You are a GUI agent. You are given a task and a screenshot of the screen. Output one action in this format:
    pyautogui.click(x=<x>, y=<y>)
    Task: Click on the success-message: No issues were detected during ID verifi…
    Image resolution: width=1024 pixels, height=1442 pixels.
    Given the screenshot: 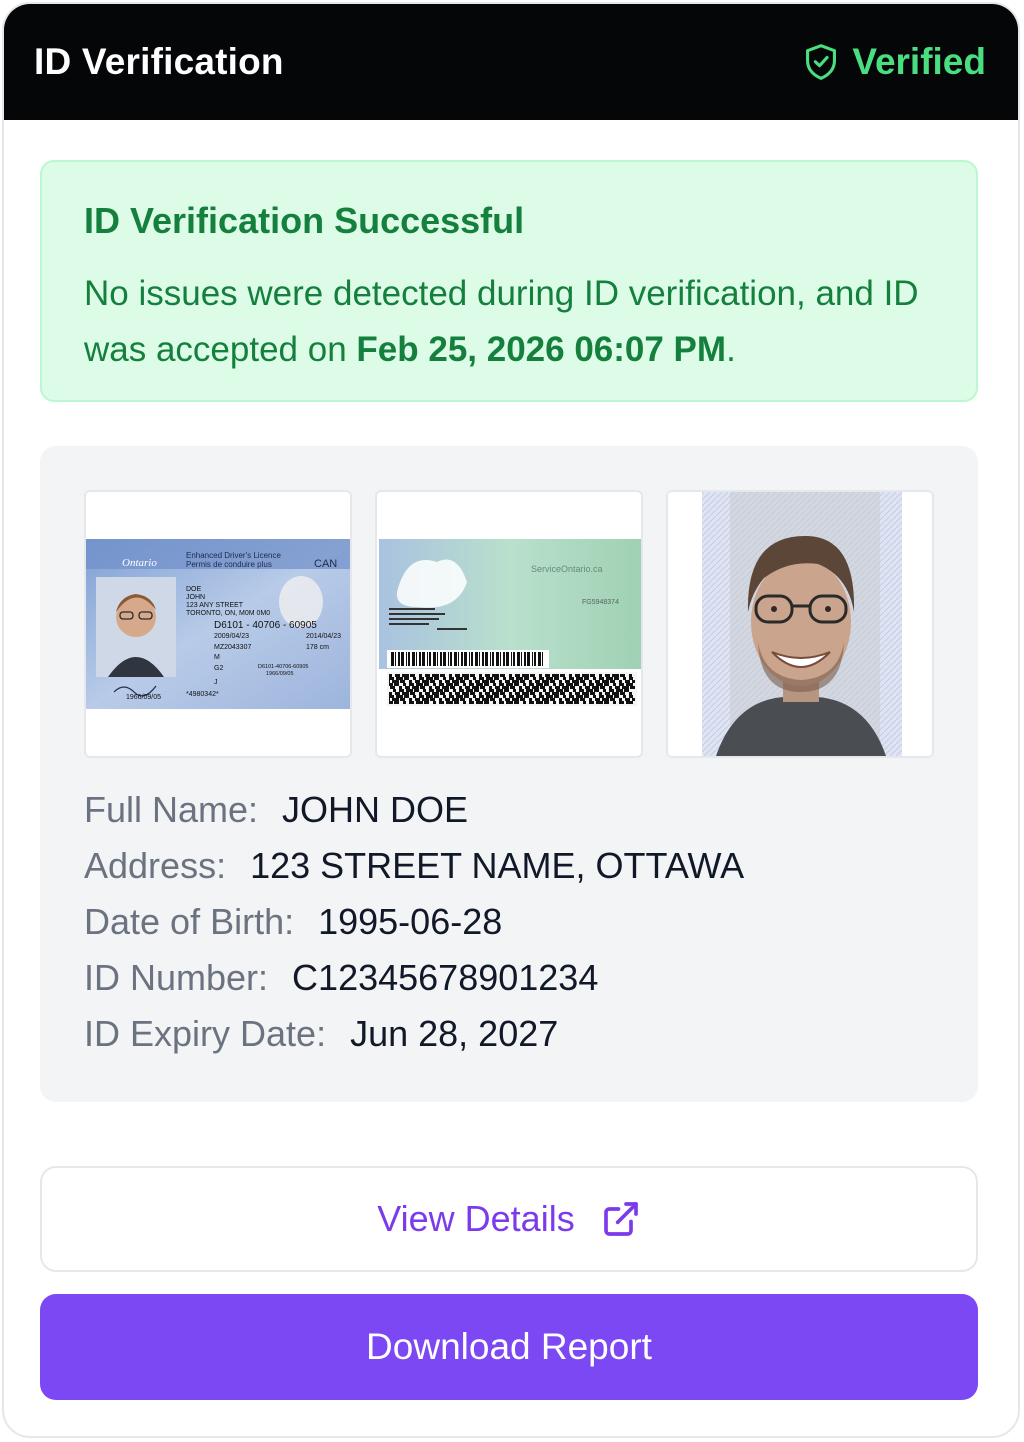 What is the action you would take?
    pyautogui.click(x=509, y=322)
    